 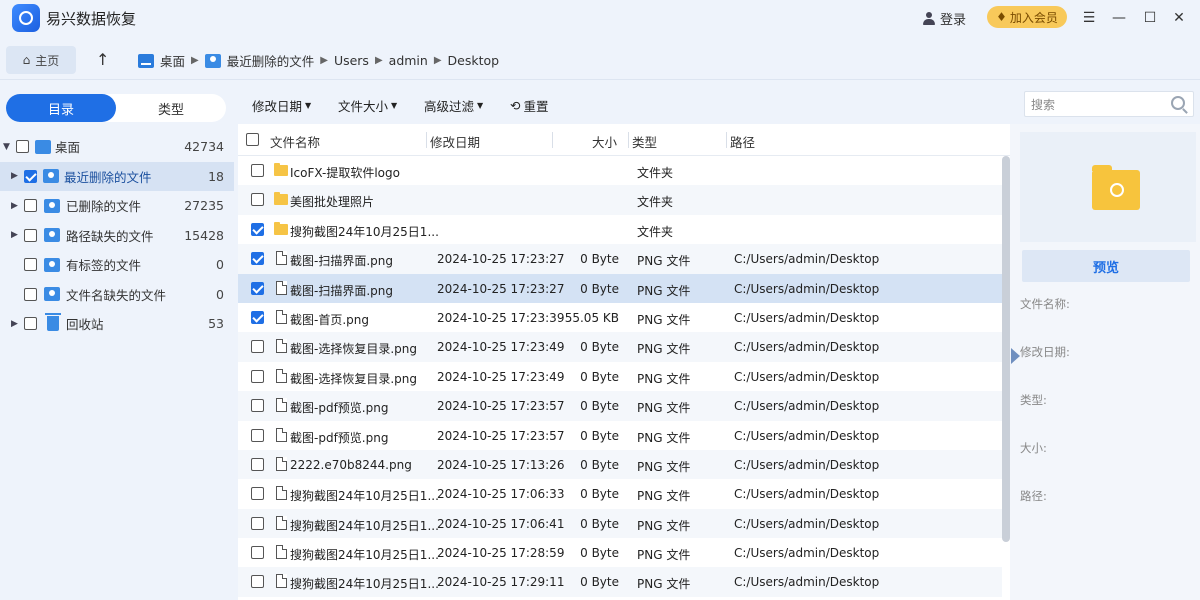 I want to click on crumb-recent-deleted: 最近删除的文件, so click(x=271, y=60).